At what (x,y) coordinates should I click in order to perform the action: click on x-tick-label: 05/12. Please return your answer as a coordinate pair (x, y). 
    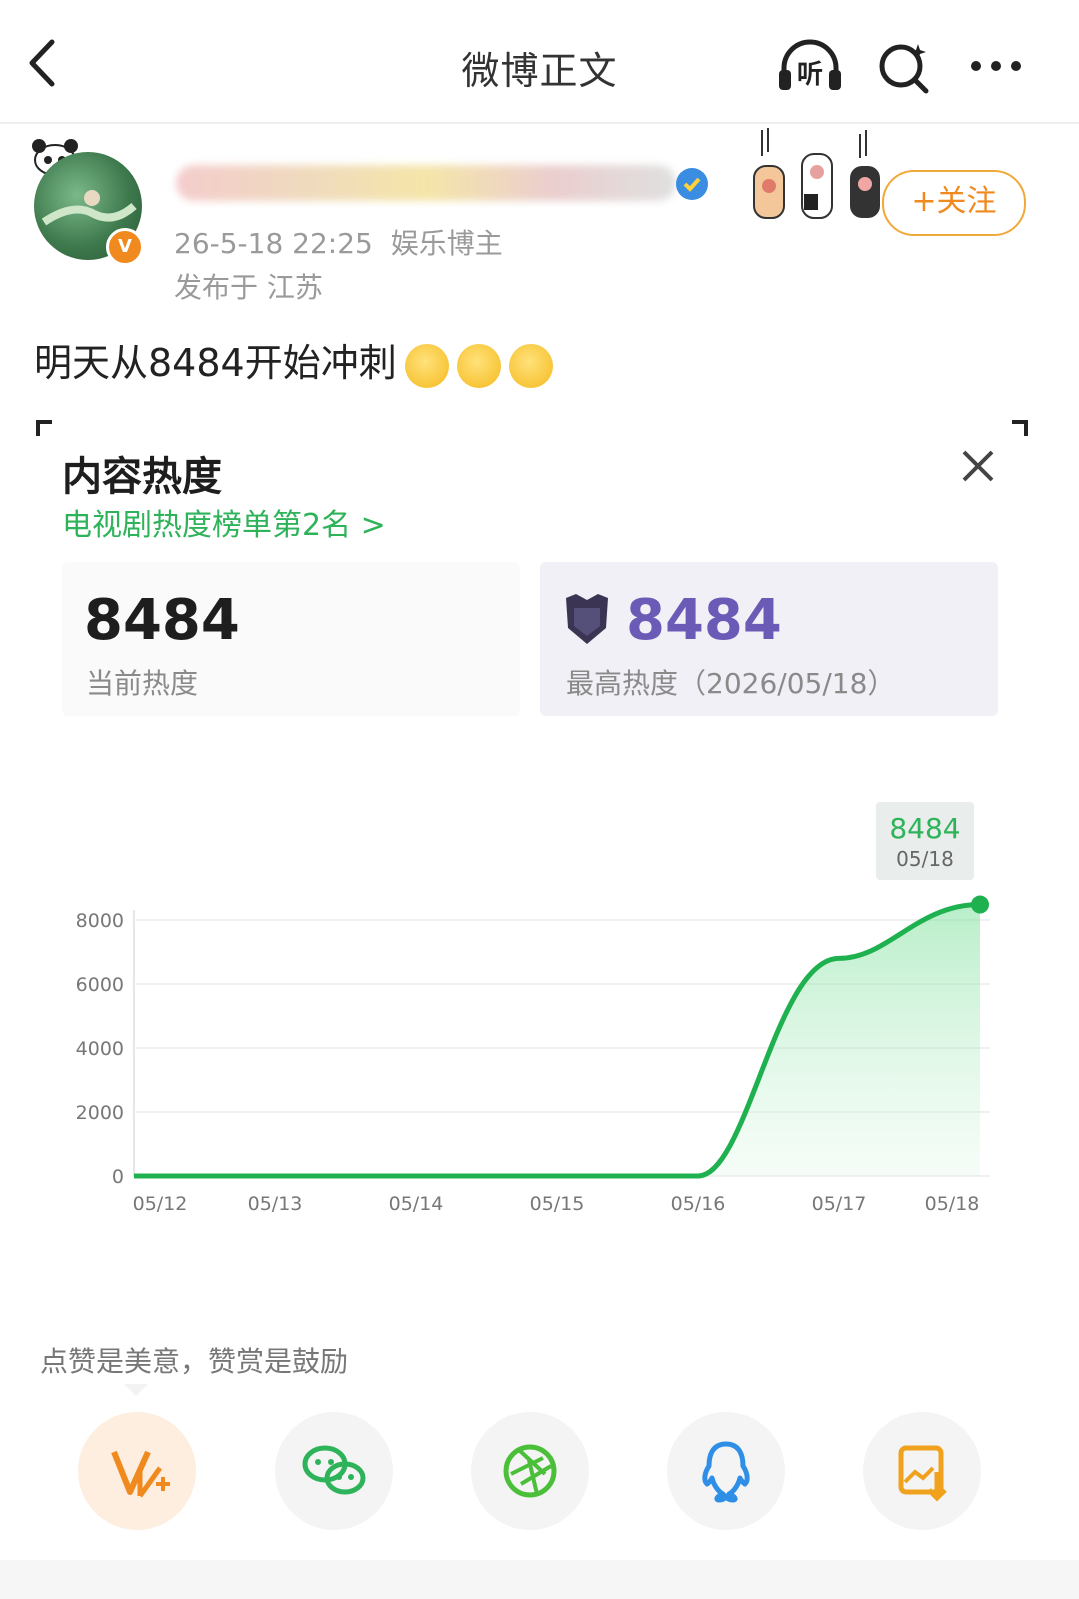
    Looking at the image, I should click on (160, 1204).